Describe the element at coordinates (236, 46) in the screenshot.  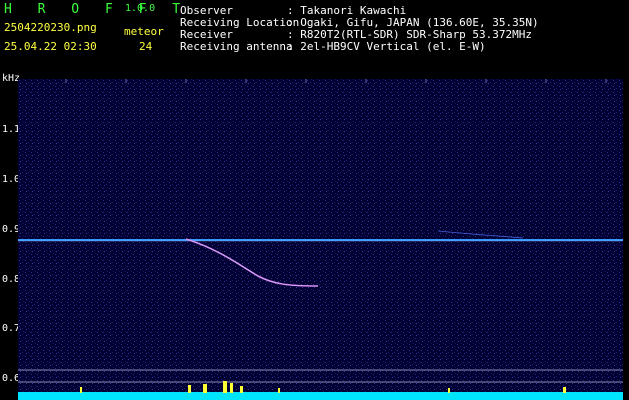
I see `antenna-label: Receiving antenna` at that location.